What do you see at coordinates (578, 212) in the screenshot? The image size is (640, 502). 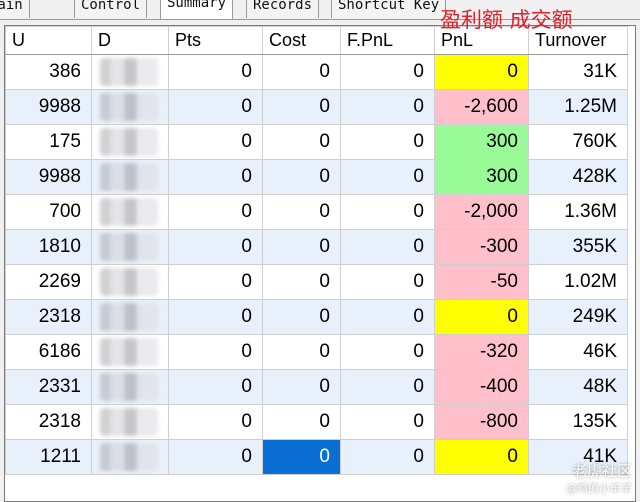 I see `cell-turnover: 1.36M` at bounding box center [578, 212].